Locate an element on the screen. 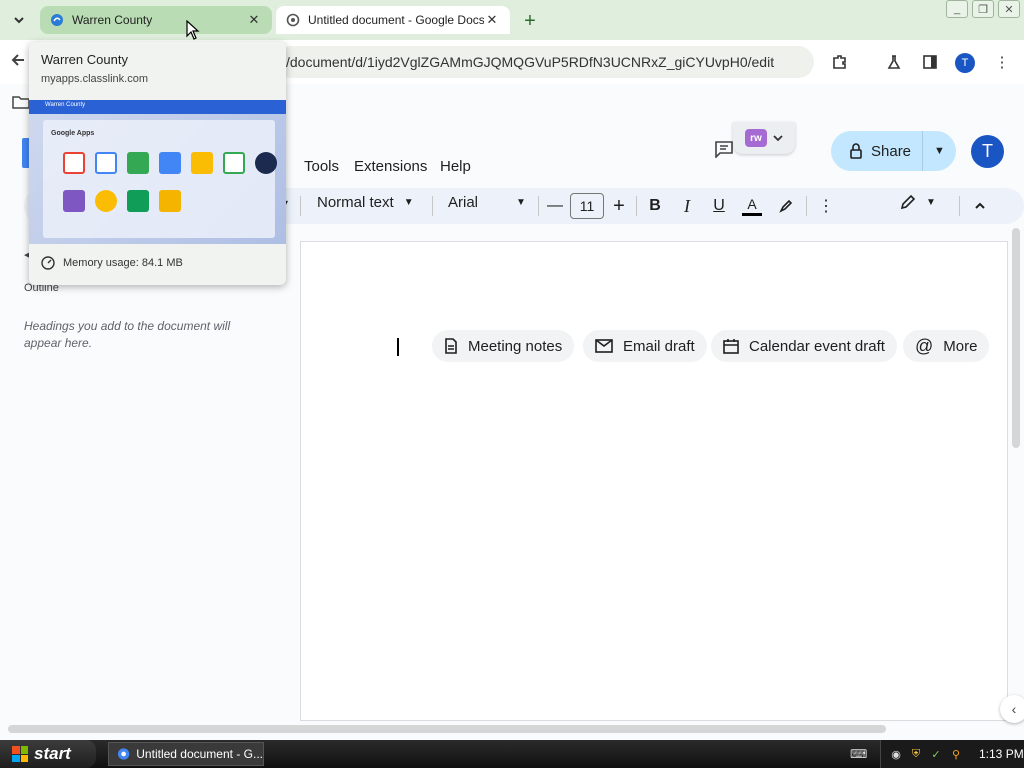 The height and width of the screenshot is (768, 1024). drive-app-icon is located at coordinates (234, 163).